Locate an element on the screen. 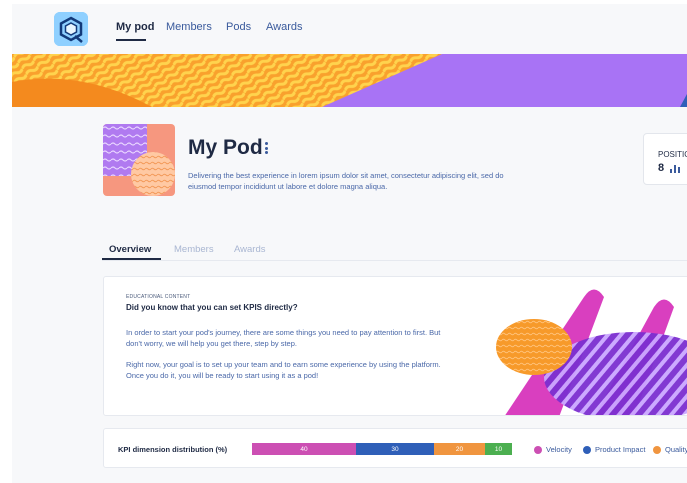 This screenshot has width=687, height=483. pod-banner is located at coordinates (349, 80).